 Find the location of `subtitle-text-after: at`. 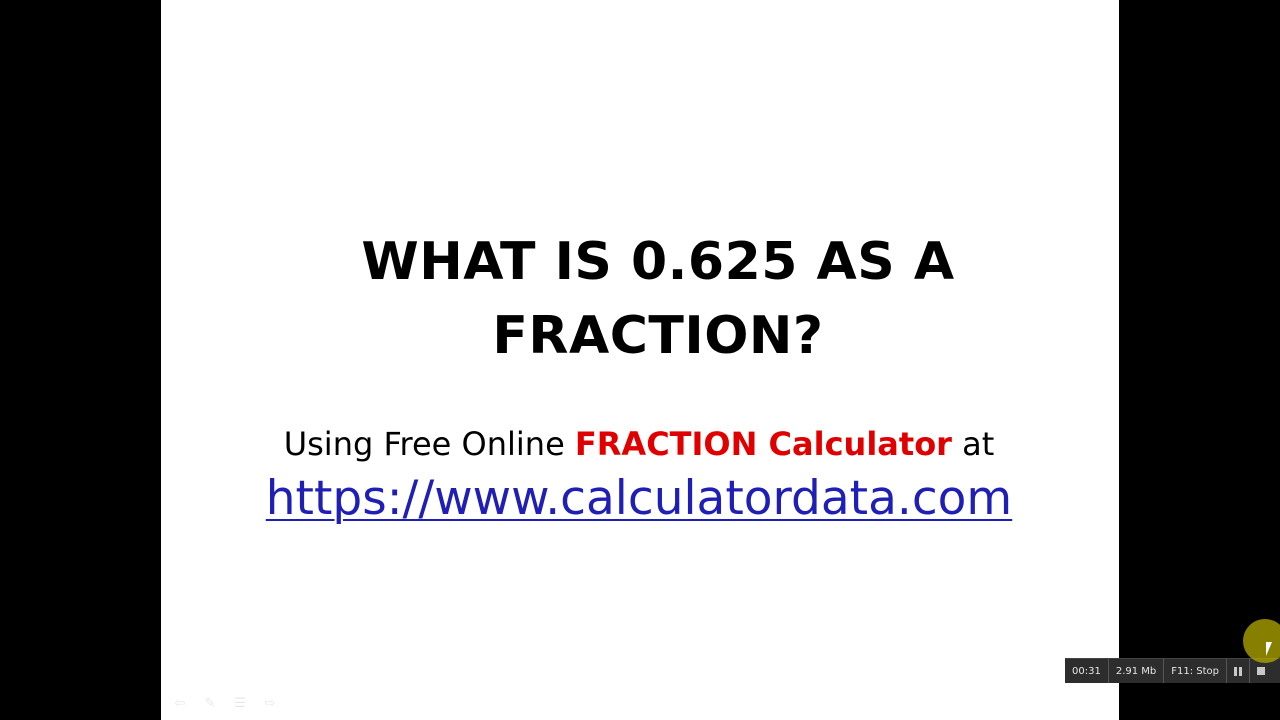

subtitle-text-after: at is located at coordinates (973, 444).